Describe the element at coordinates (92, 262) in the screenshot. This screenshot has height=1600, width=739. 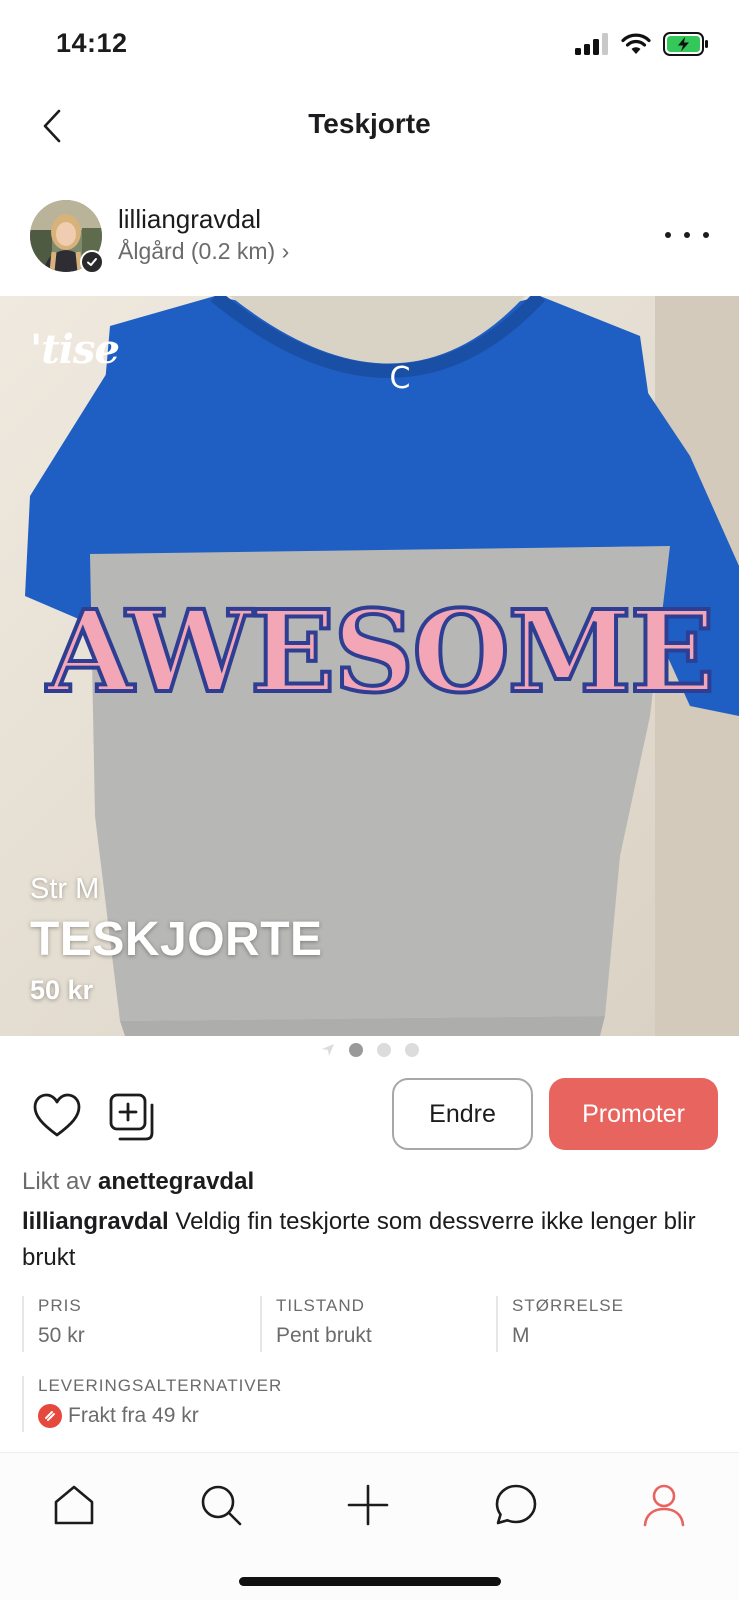
I see `verified-badge-icon` at that location.